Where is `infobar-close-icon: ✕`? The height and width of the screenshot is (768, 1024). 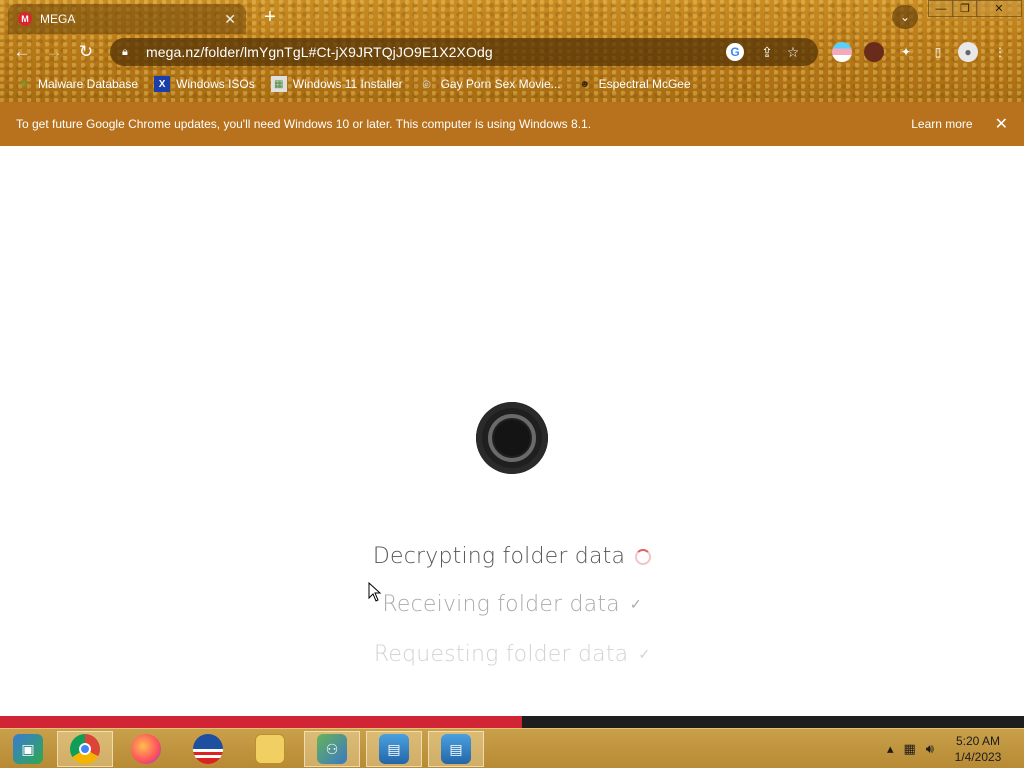
infobar-close-icon: ✕ is located at coordinates (1001, 124).